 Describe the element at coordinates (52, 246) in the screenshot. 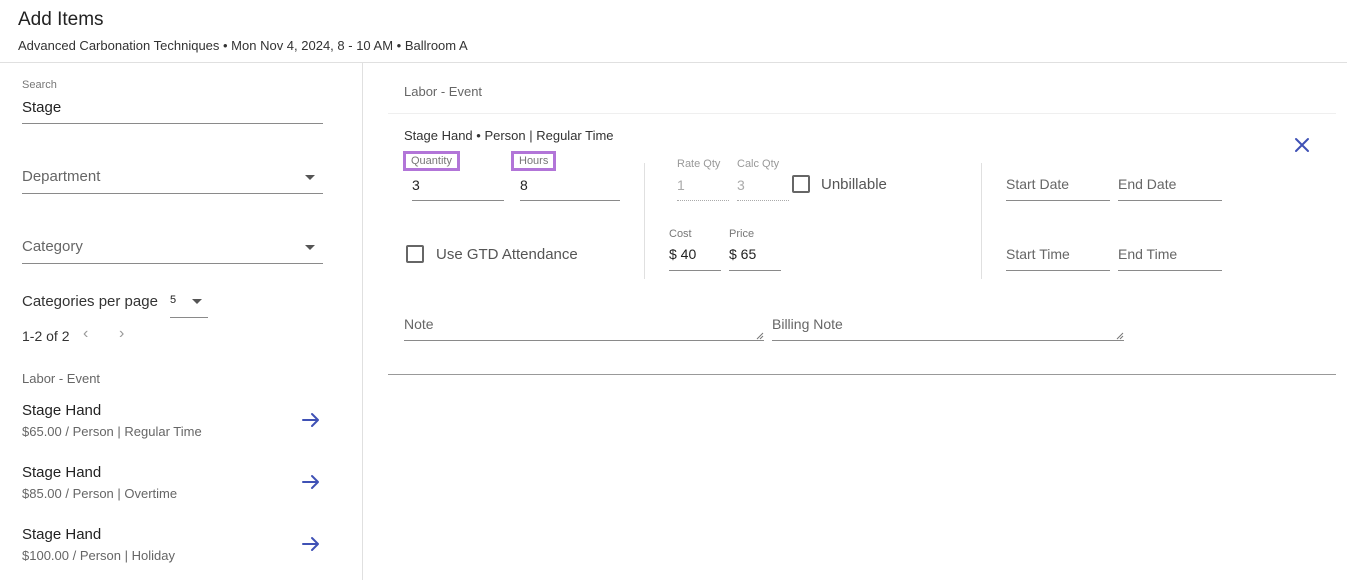

I see `category-placeholder: Category` at that location.